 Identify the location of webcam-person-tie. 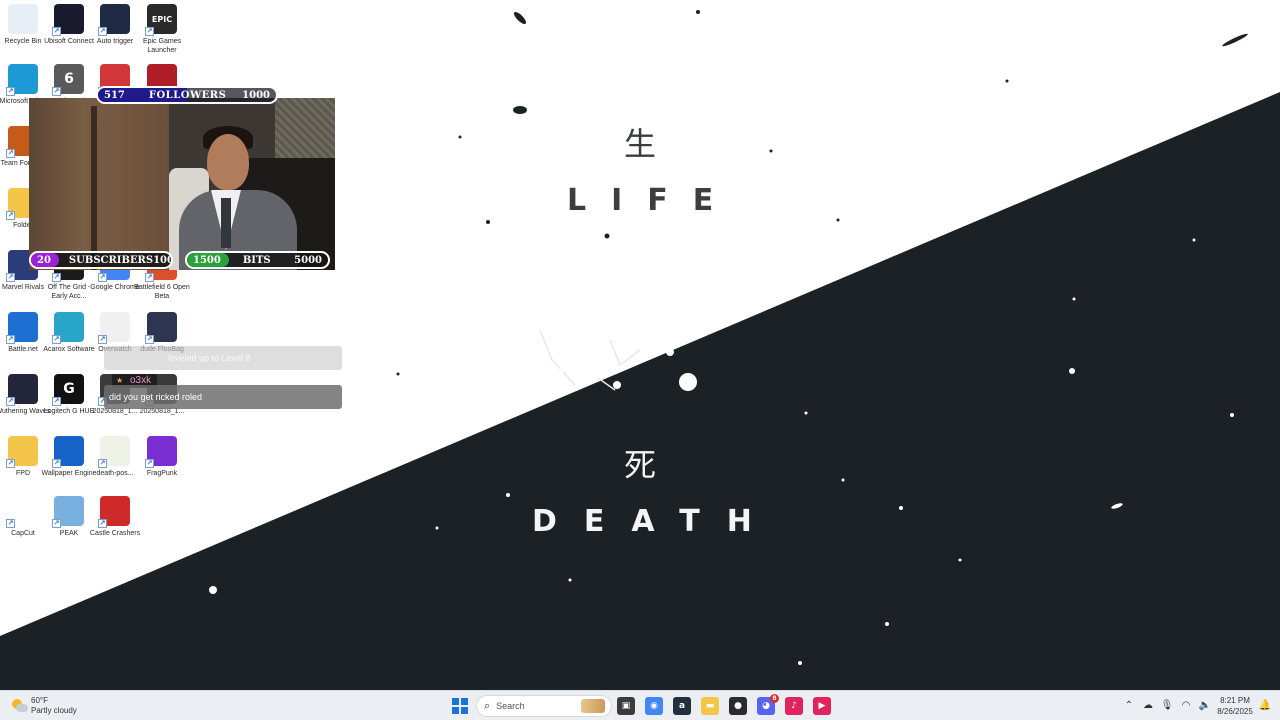
(226, 223).